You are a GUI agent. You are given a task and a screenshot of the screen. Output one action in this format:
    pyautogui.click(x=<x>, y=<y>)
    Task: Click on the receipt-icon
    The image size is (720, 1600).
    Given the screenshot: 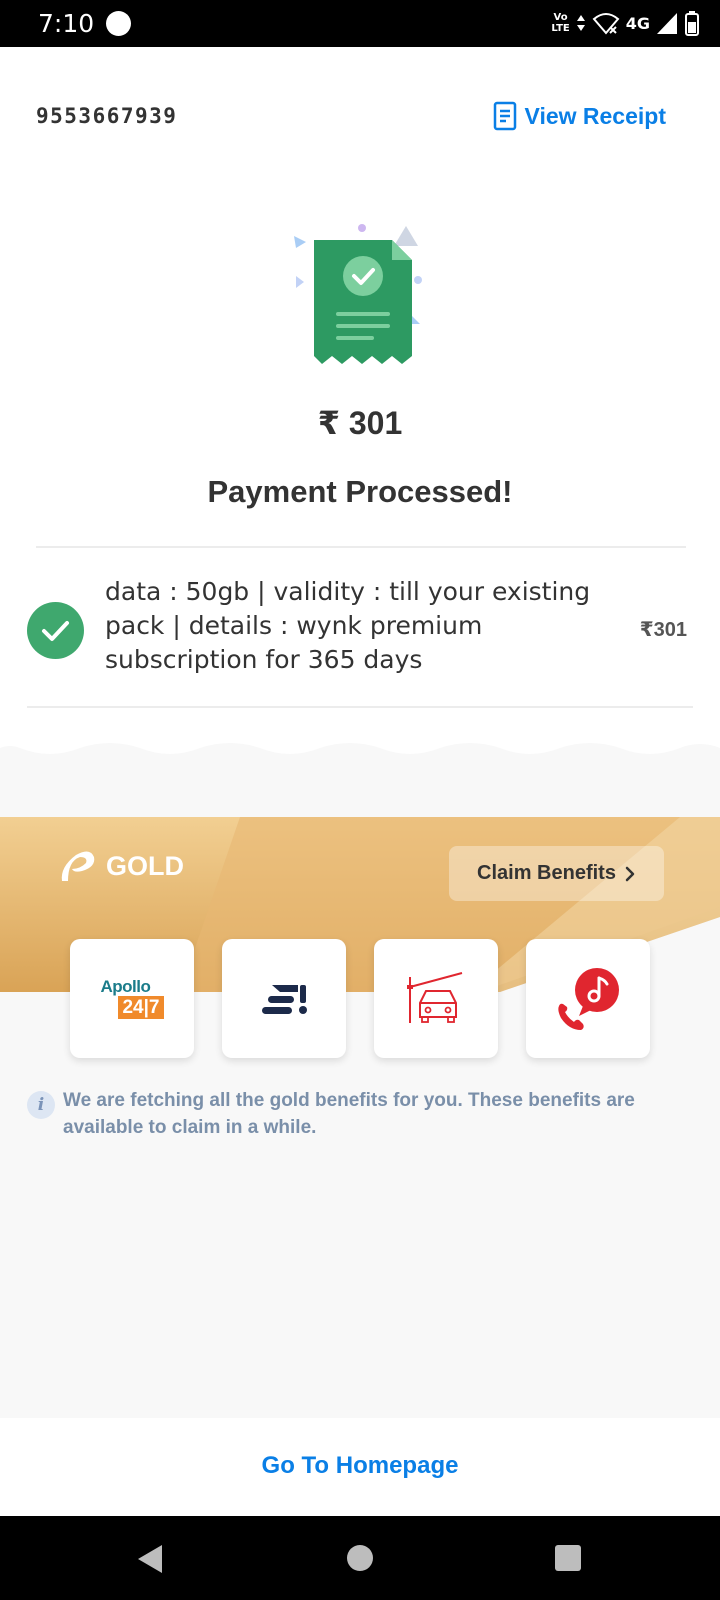 What is the action you would take?
    pyautogui.click(x=504, y=116)
    